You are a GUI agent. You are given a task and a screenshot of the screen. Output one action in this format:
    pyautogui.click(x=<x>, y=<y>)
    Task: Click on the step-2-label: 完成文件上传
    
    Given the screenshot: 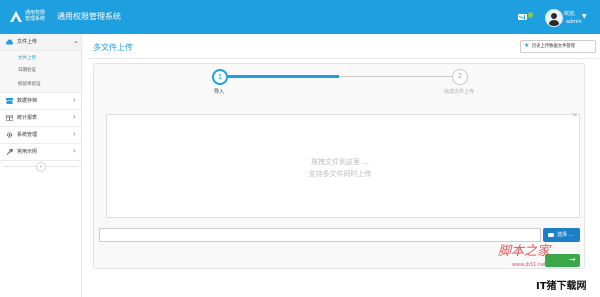 What is the action you would take?
    pyautogui.click(x=459, y=92)
    